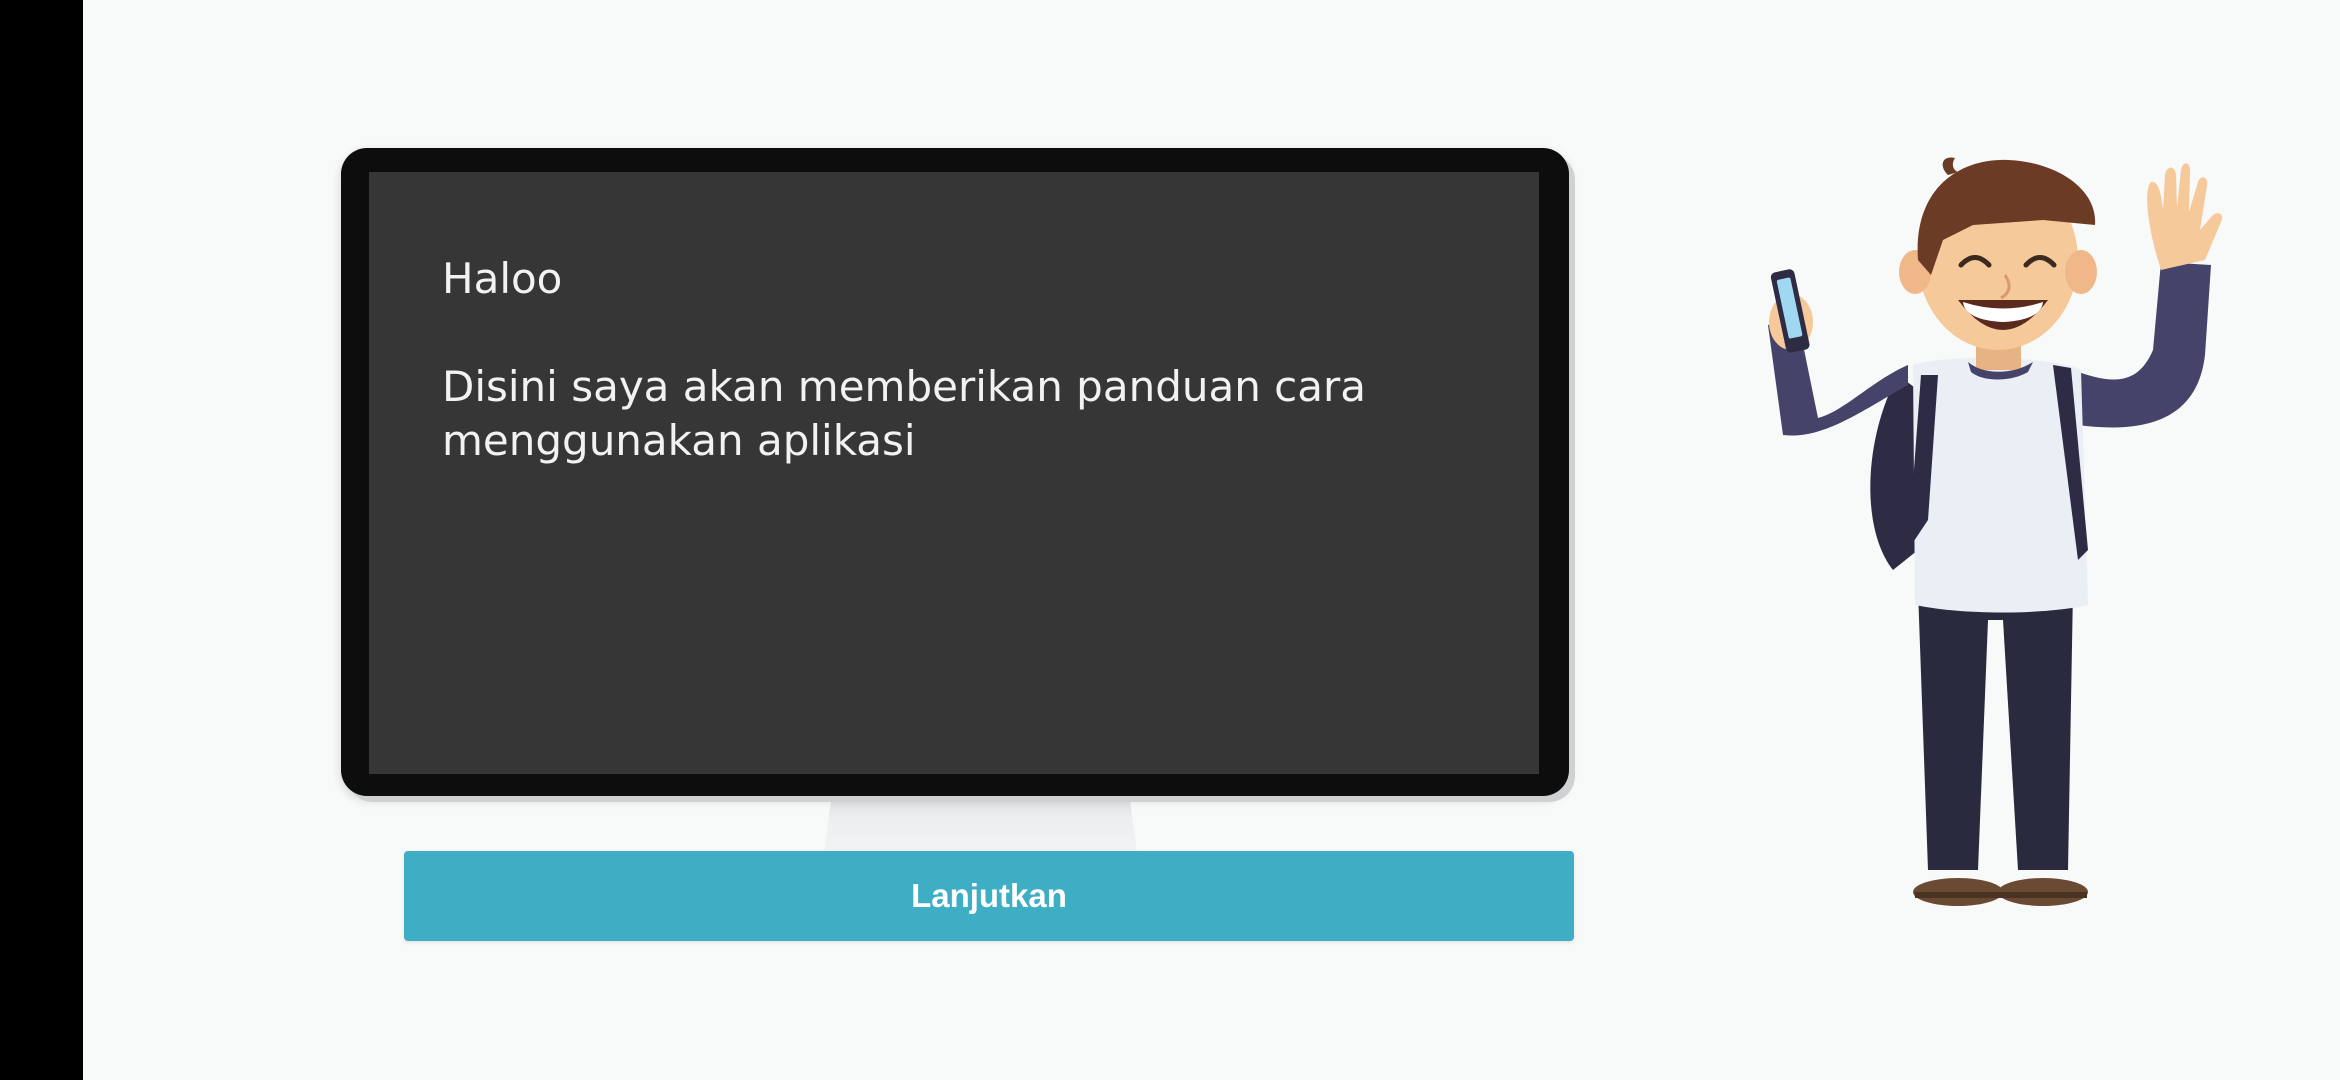 The image size is (2340, 1080). I want to click on next-button: Lanjutkan, so click(989, 896).